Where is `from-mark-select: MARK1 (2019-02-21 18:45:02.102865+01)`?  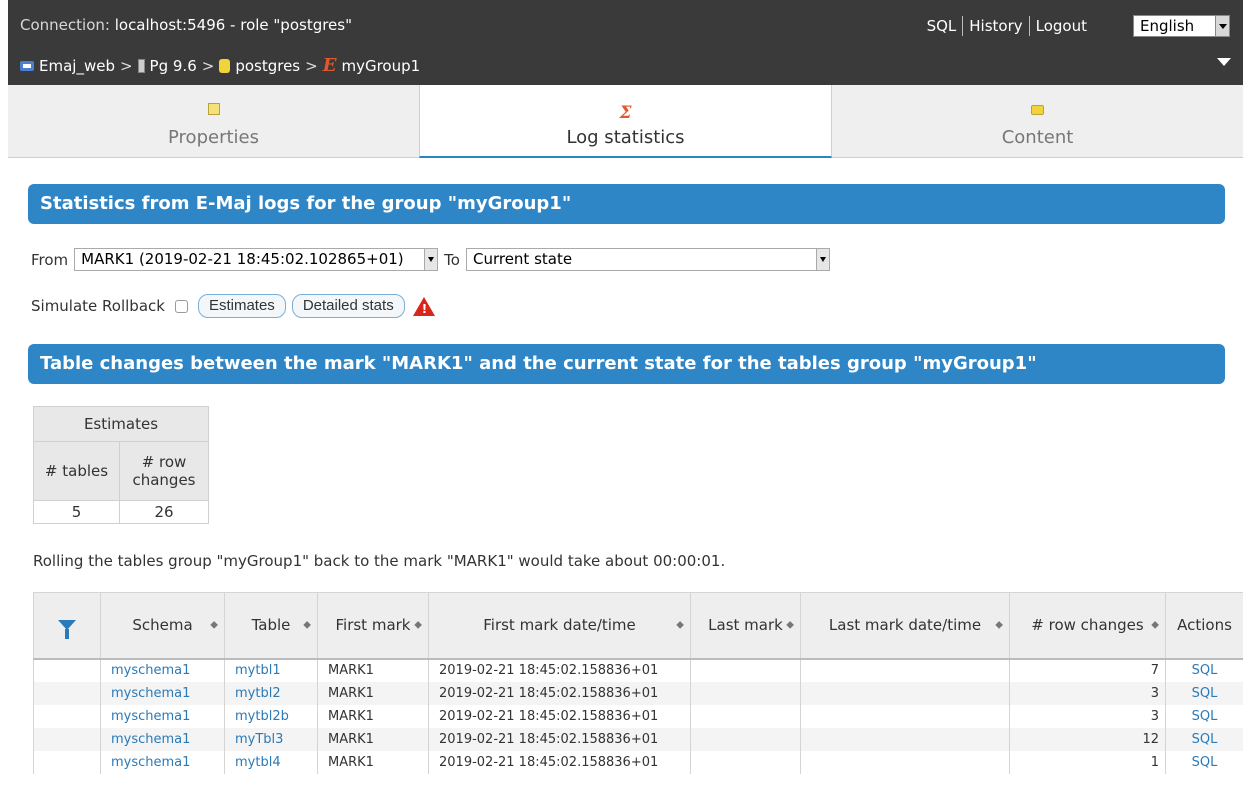 from-mark-select: MARK1 (2019-02-21 18:45:02.102865+01) is located at coordinates (256, 259).